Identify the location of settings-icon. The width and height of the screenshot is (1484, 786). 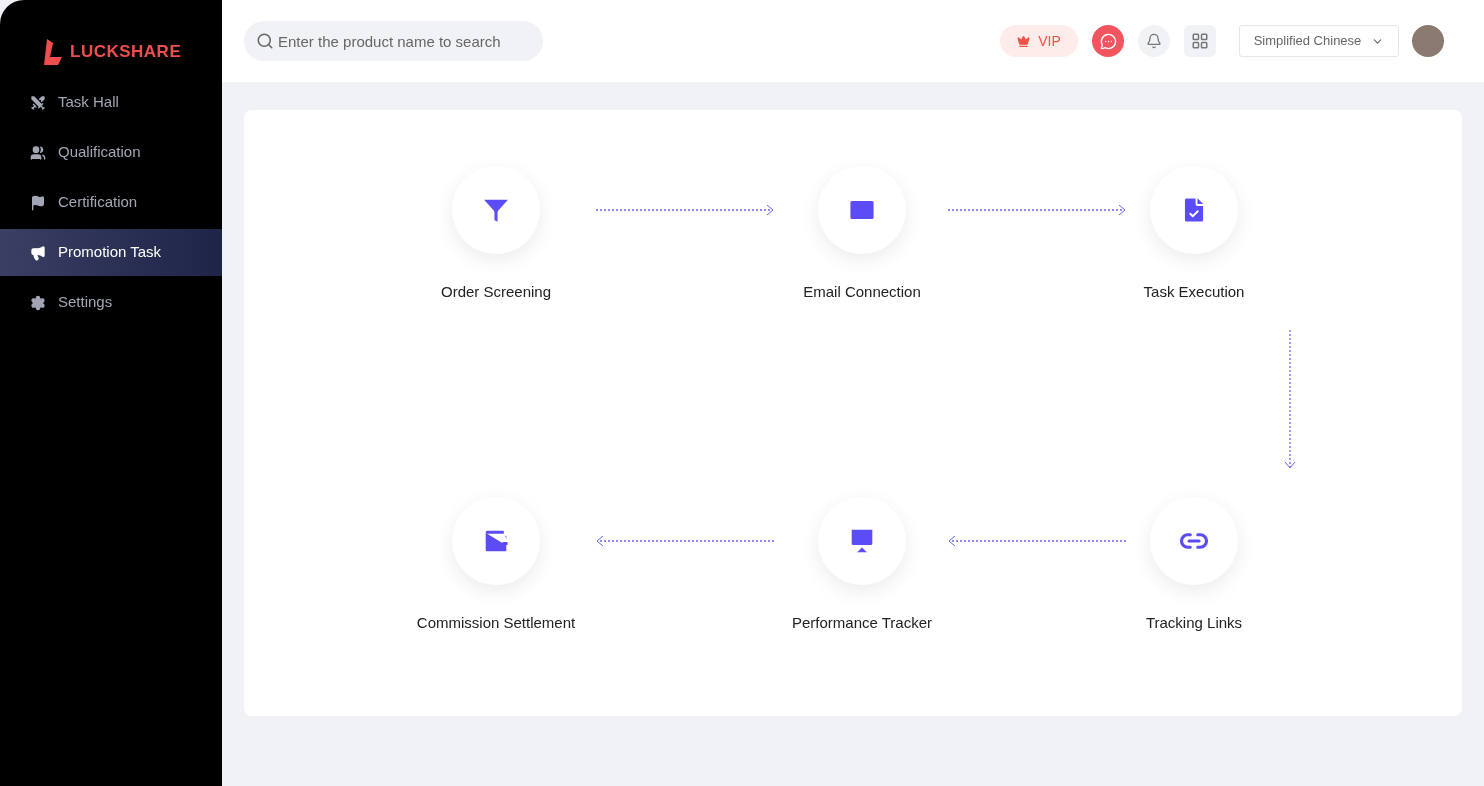
(38, 302).